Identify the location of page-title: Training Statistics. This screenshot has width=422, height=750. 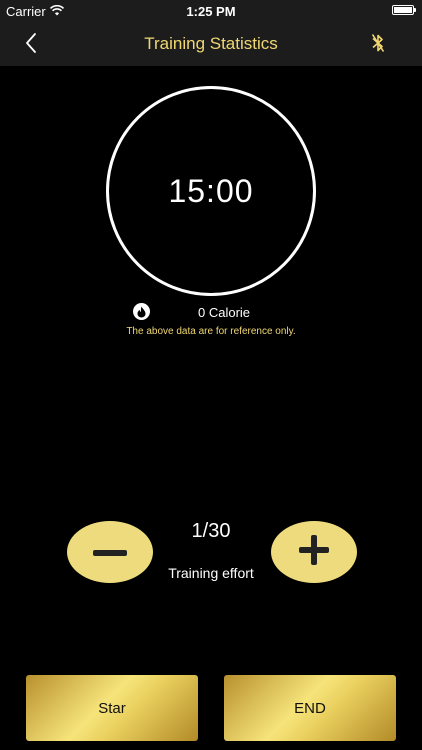
(211, 43).